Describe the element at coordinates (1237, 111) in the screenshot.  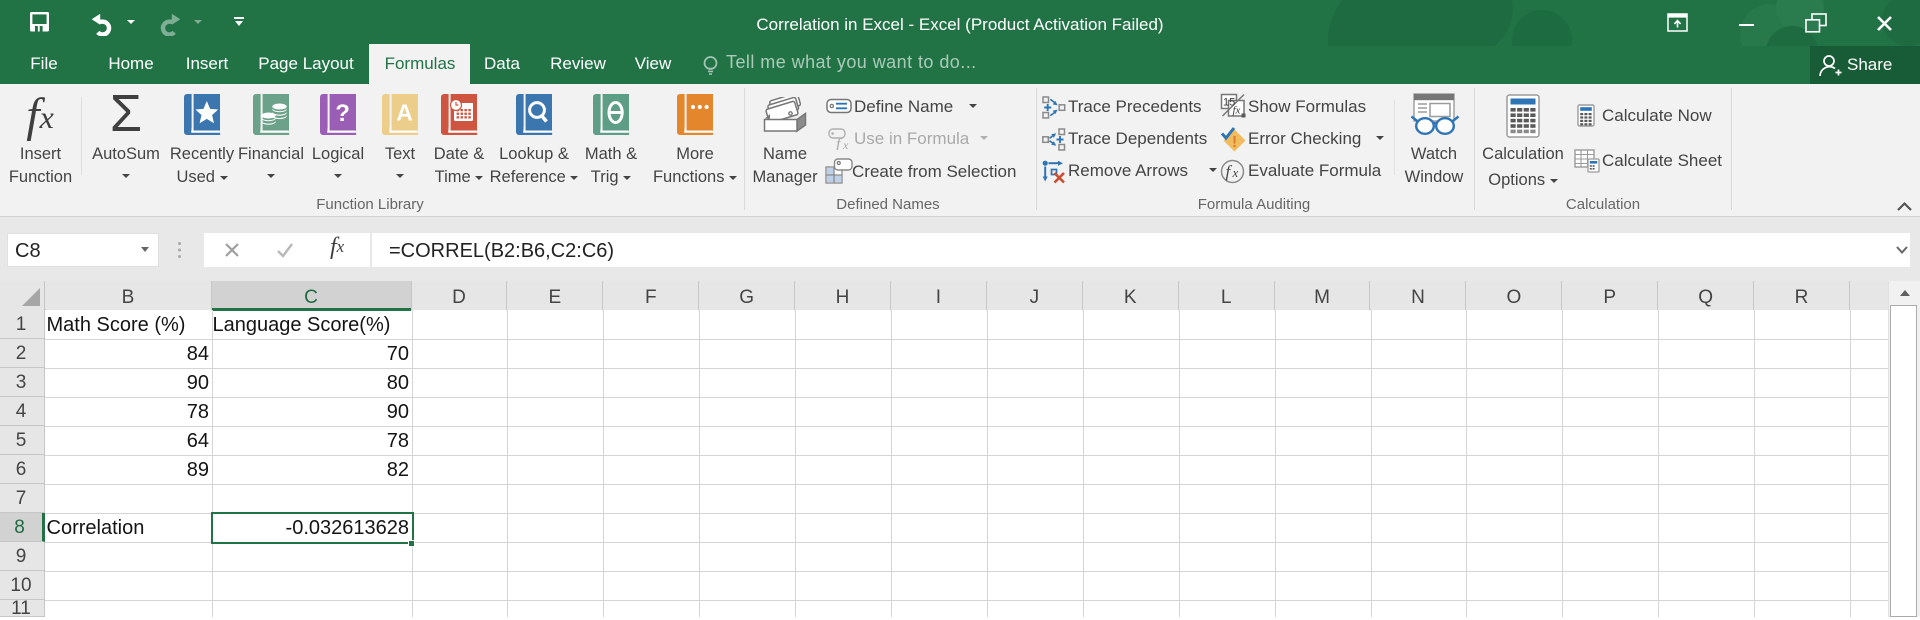
I see `svg-text: fx` at that location.